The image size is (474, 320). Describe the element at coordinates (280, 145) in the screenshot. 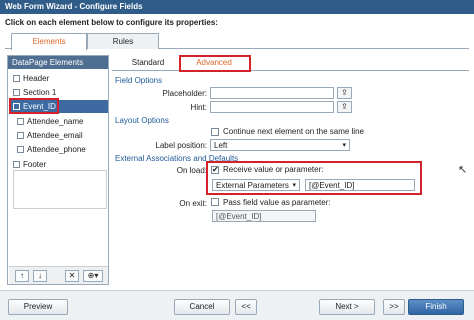

I see `label-position-select: Left ▾` at that location.